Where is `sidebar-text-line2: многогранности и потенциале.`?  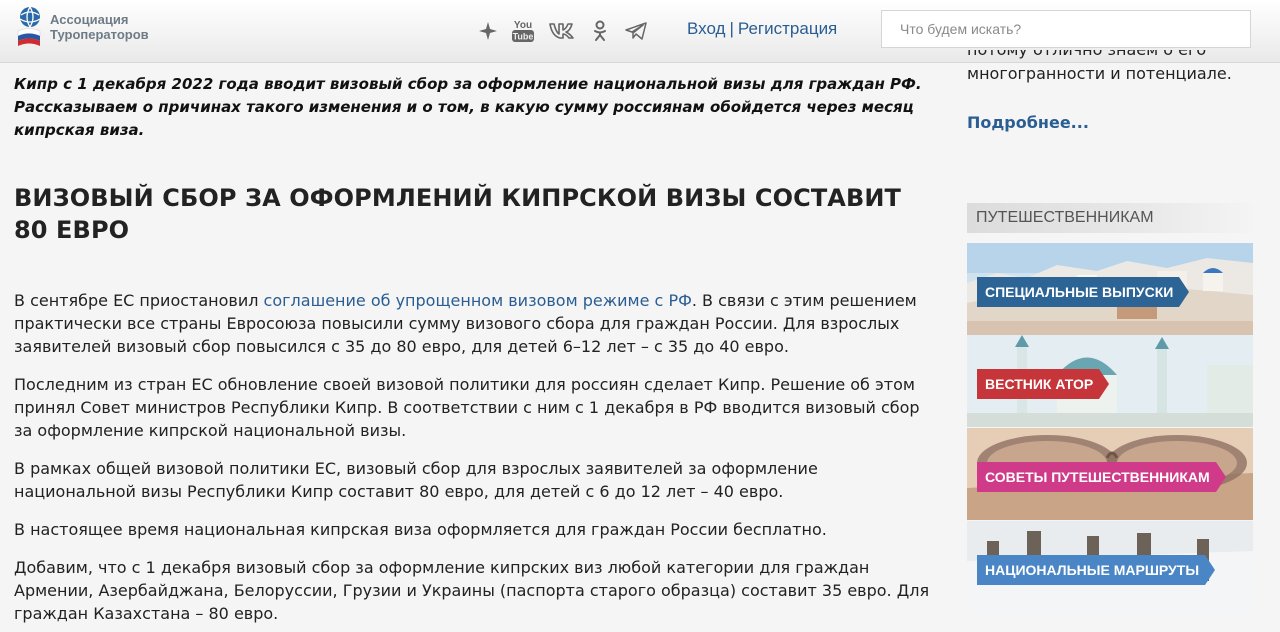 sidebar-text-line2: многогранности и потенциале. is located at coordinates (1099, 73).